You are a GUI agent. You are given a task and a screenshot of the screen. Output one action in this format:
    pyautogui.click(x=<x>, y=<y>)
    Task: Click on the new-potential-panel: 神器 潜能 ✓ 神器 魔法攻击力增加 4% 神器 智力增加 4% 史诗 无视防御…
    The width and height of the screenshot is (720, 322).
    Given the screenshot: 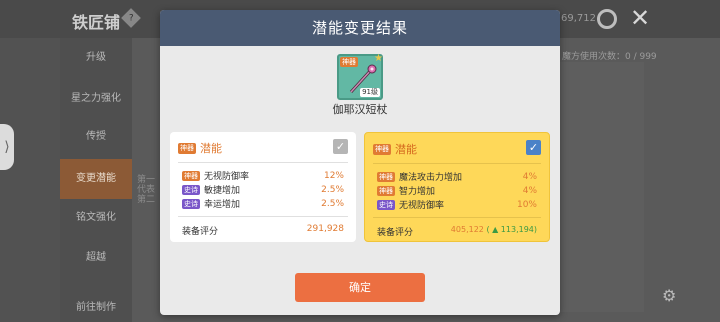 What is the action you would take?
    pyautogui.click(x=457, y=187)
    